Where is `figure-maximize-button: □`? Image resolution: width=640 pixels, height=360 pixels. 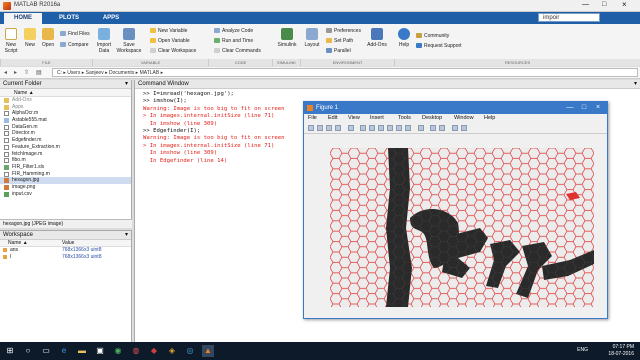 figure-maximize-button: □ is located at coordinates (584, 108).